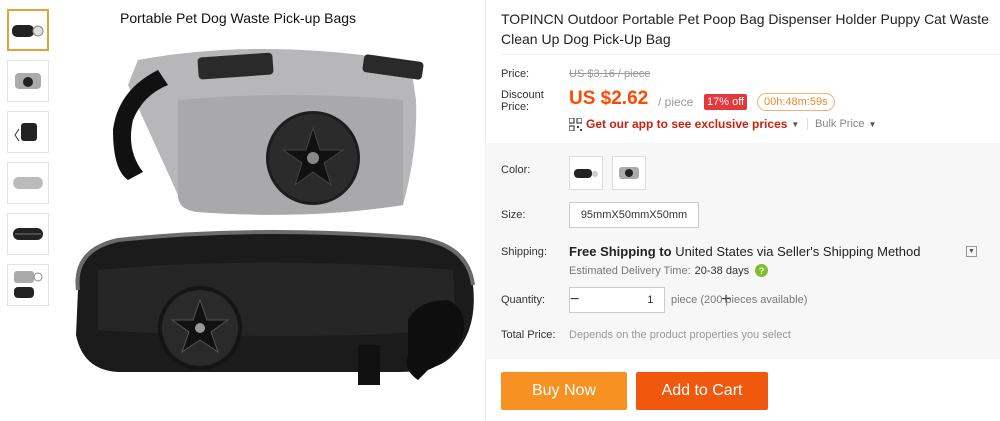  I want to click on thumbnail-bags-with-clips, so click(28, 285).